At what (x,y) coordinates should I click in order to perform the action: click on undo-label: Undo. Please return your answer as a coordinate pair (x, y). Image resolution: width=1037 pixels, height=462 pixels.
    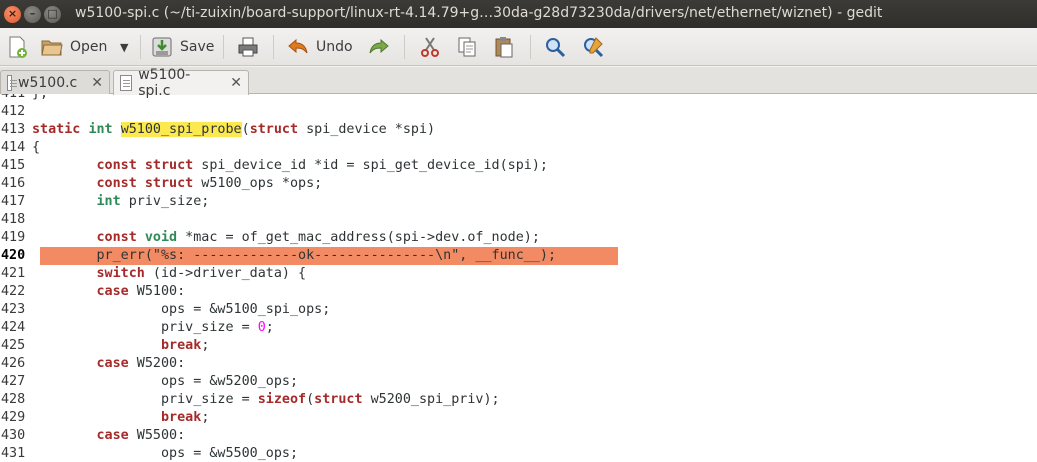
    Looking at the image, I should click on (334, 47).